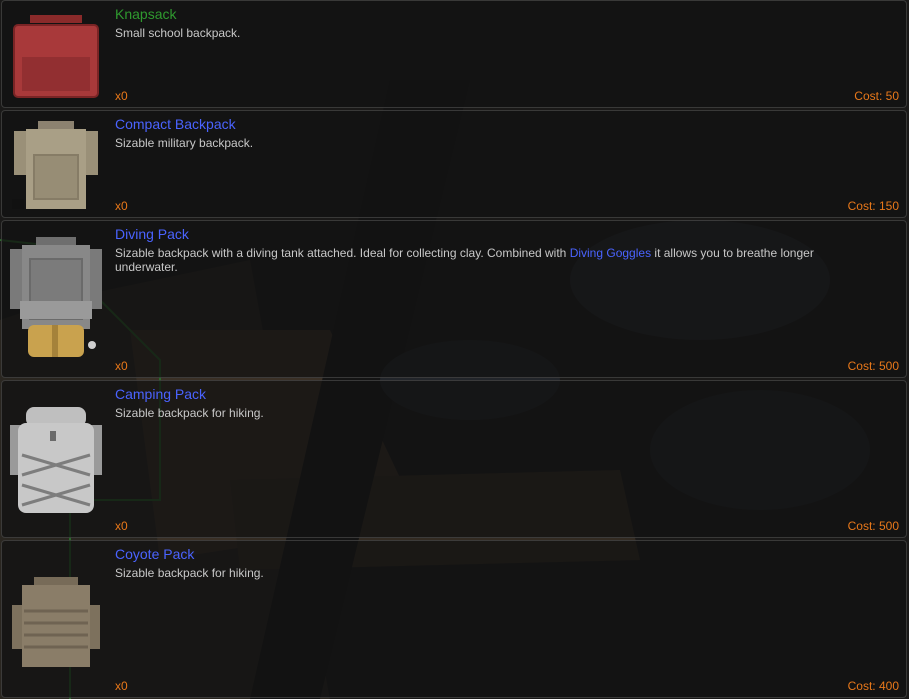 Image resolution: width=909 pixels, height=699 pixels. I want to click on item-description: Small school backpack., so click(178, 33).